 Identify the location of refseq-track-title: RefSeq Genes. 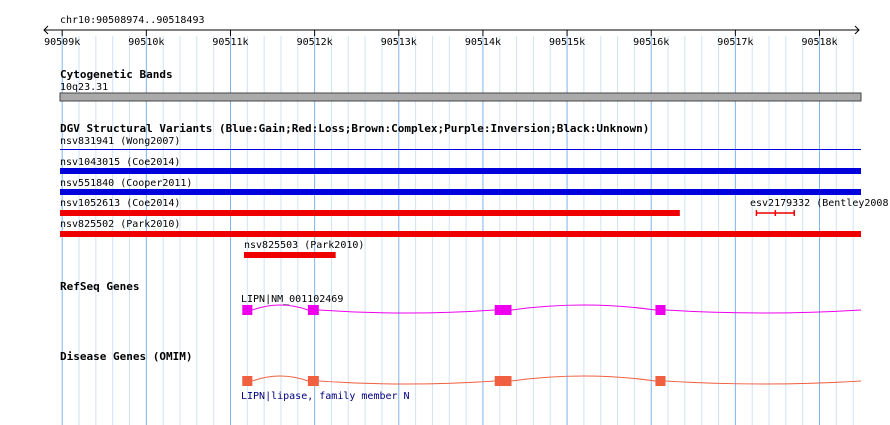
(99, 286).